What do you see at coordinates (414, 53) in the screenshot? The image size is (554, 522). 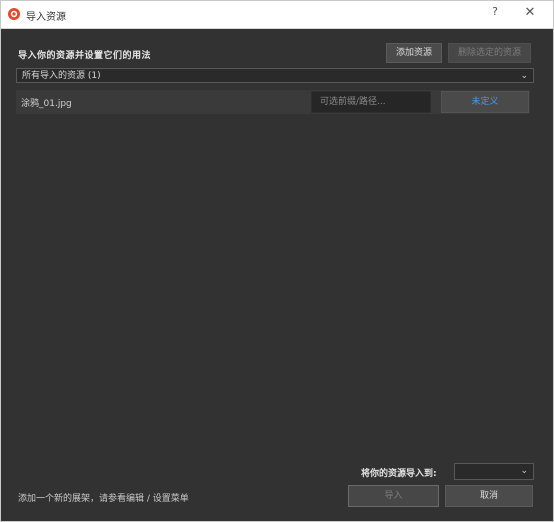 I see `add-resource-button: 添加资源` at bounding box center [414, 53].